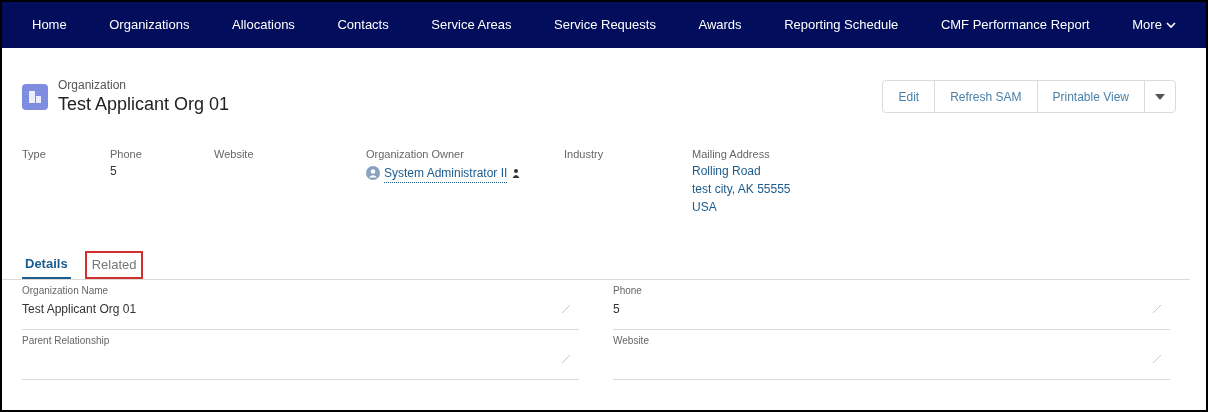  What do you see at coordinates (35, 96) in the screenshot?
I see `organization-icon` at bounding box center [35, 96].